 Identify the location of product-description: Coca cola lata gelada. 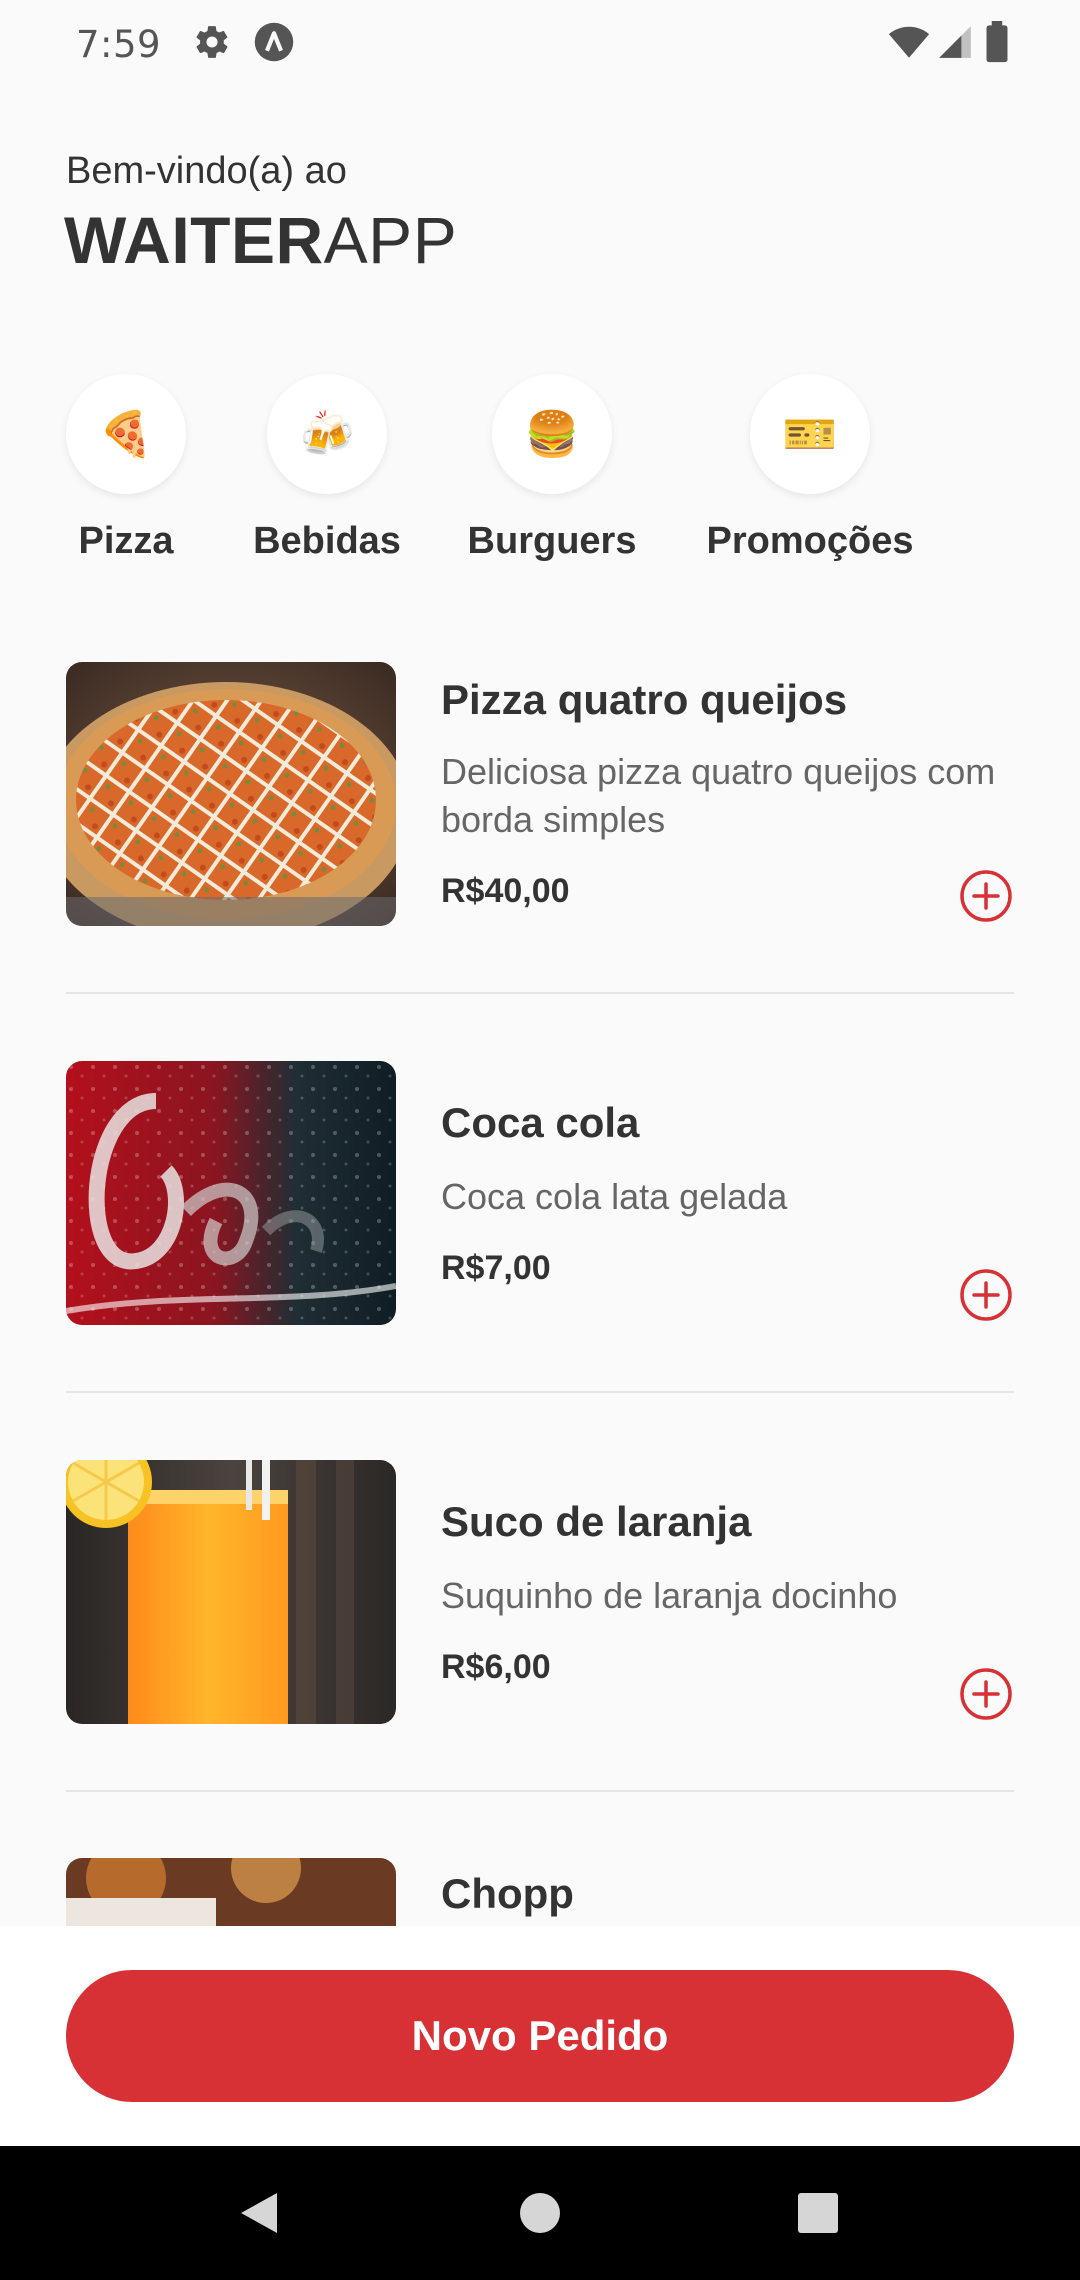
(614, 1196).